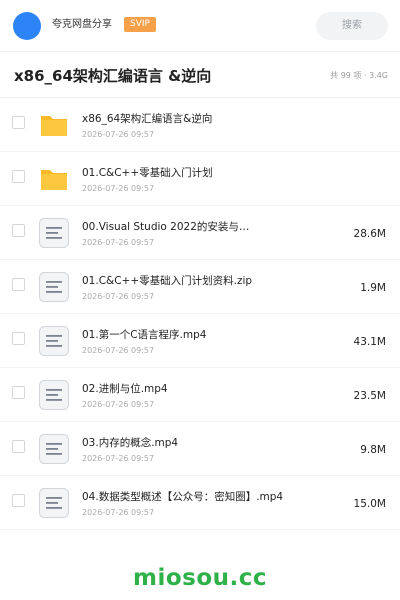 Image resolution: width=400 pixels, height=600 pixels. Describe the element at coordinates (147, 173) in the screenshot. I see `file-name: 01.C&C++零基础入门计划` at that location.